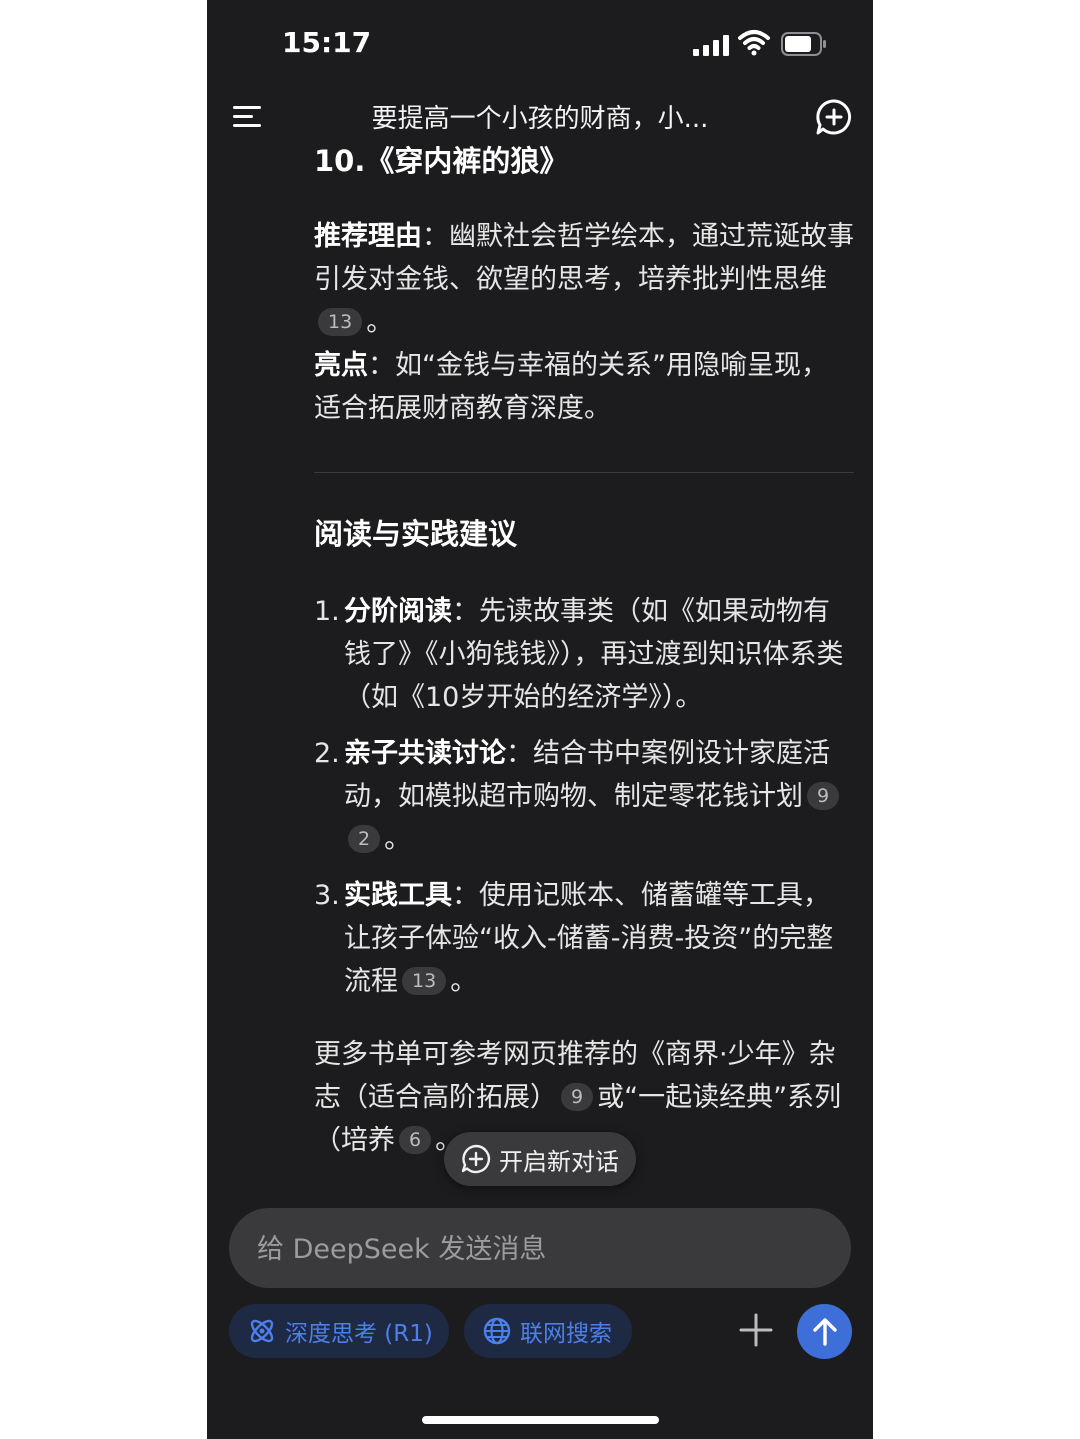  What do you see at coordinates (584, 472) in the screenshot?
I see `divider` at bounding box center [584, 472].